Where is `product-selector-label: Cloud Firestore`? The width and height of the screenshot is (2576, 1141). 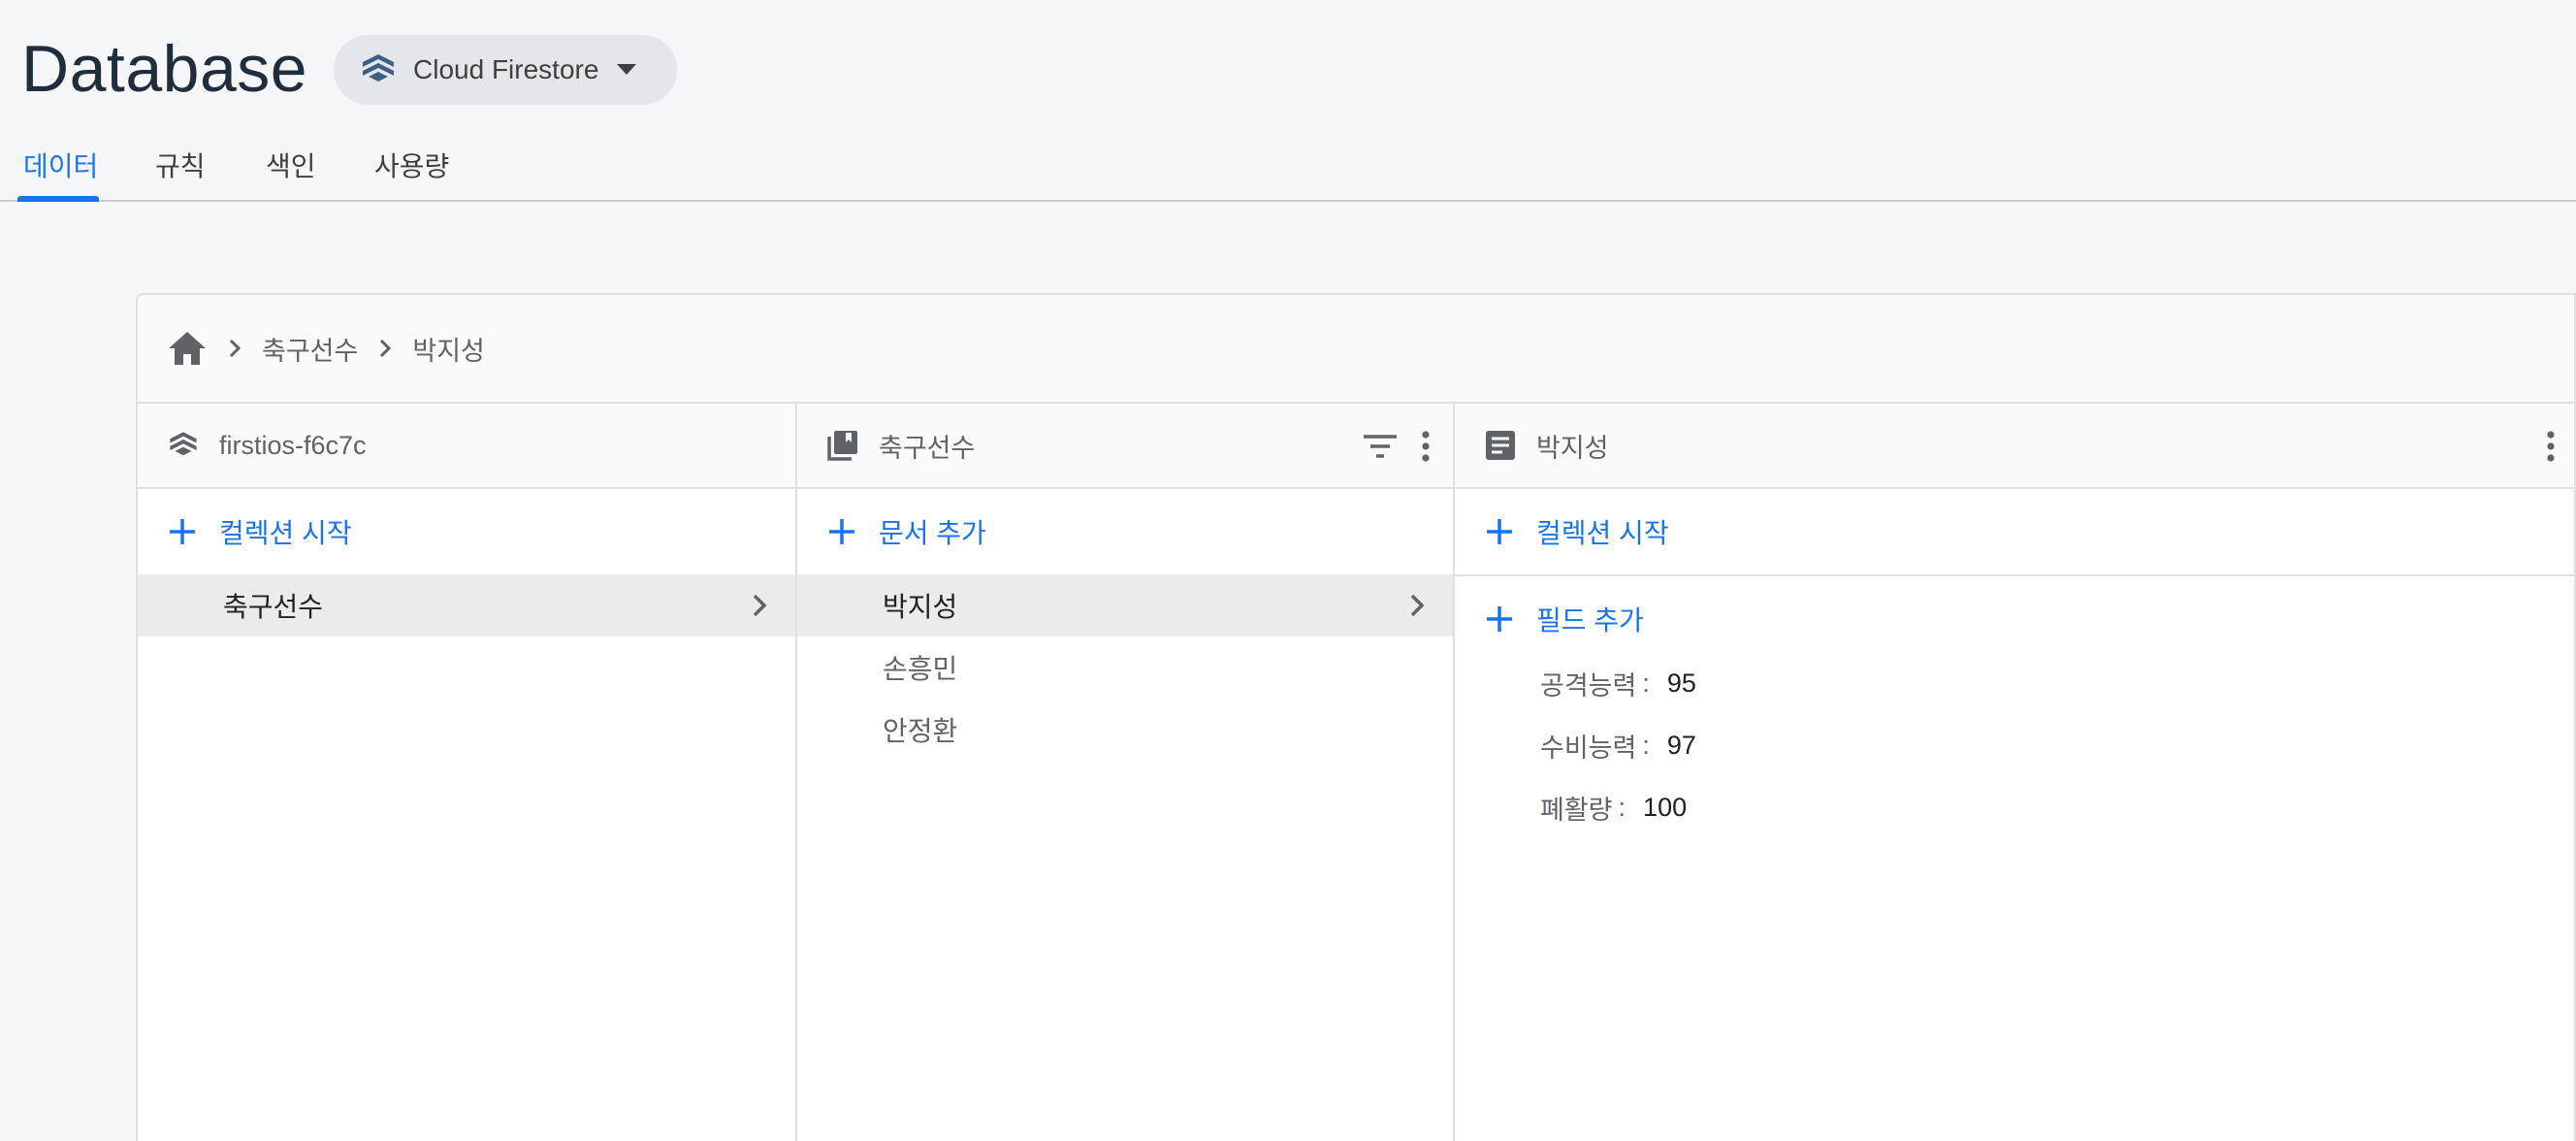 product-selector-label: Cloud Firestore is located at coordinates (506, 69).